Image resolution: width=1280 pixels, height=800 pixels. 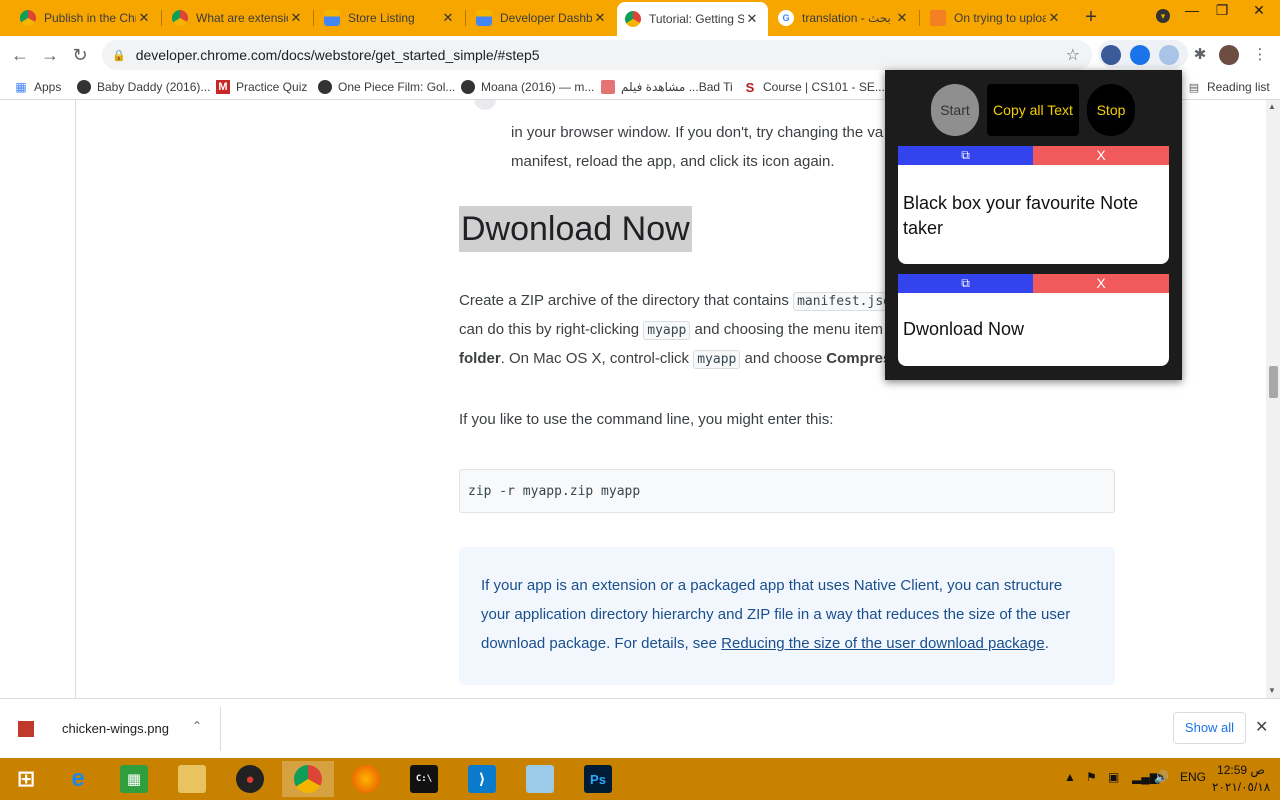 I want to click on tab-title: Tutorial: Getting S, so click(x=696, y=19).